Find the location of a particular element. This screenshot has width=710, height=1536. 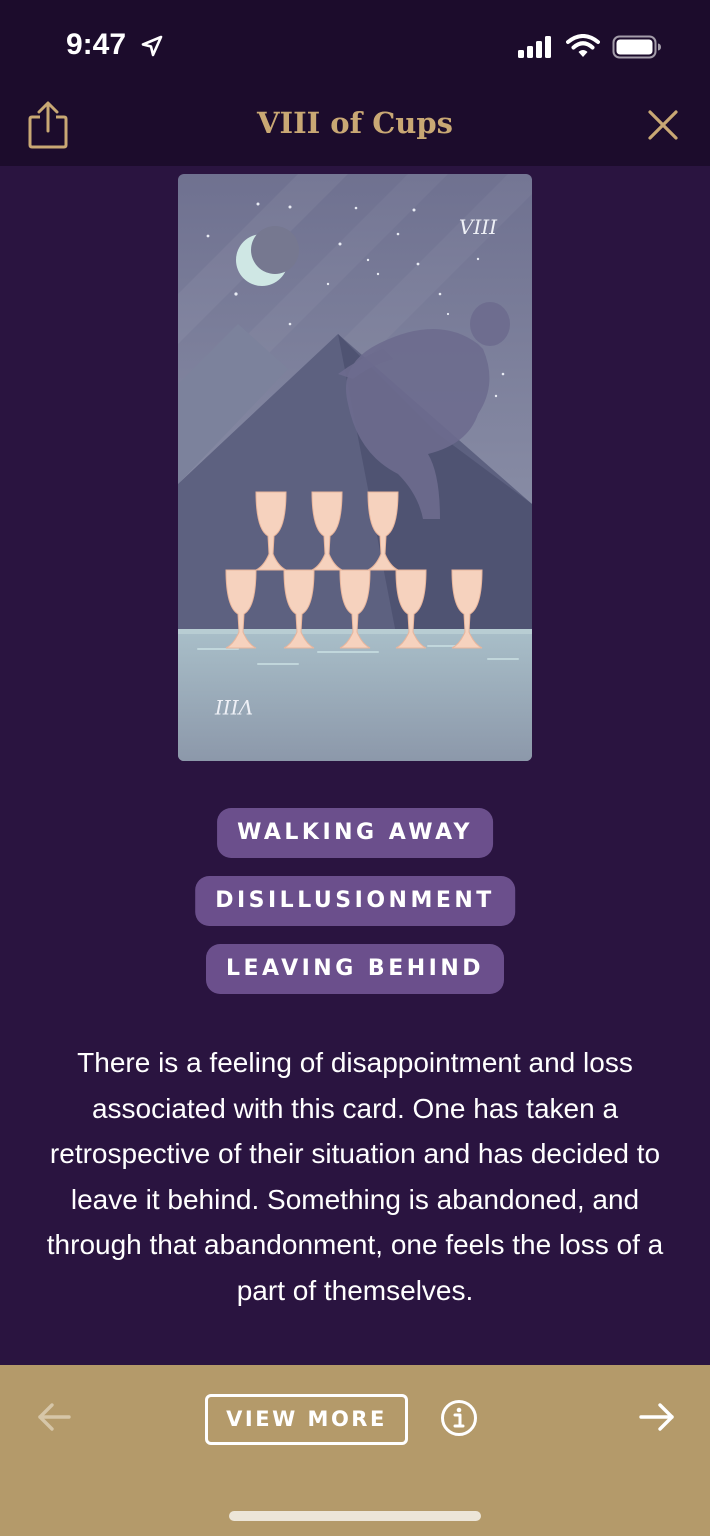

arrow-right-icon is located at coordinates (656, 1417).